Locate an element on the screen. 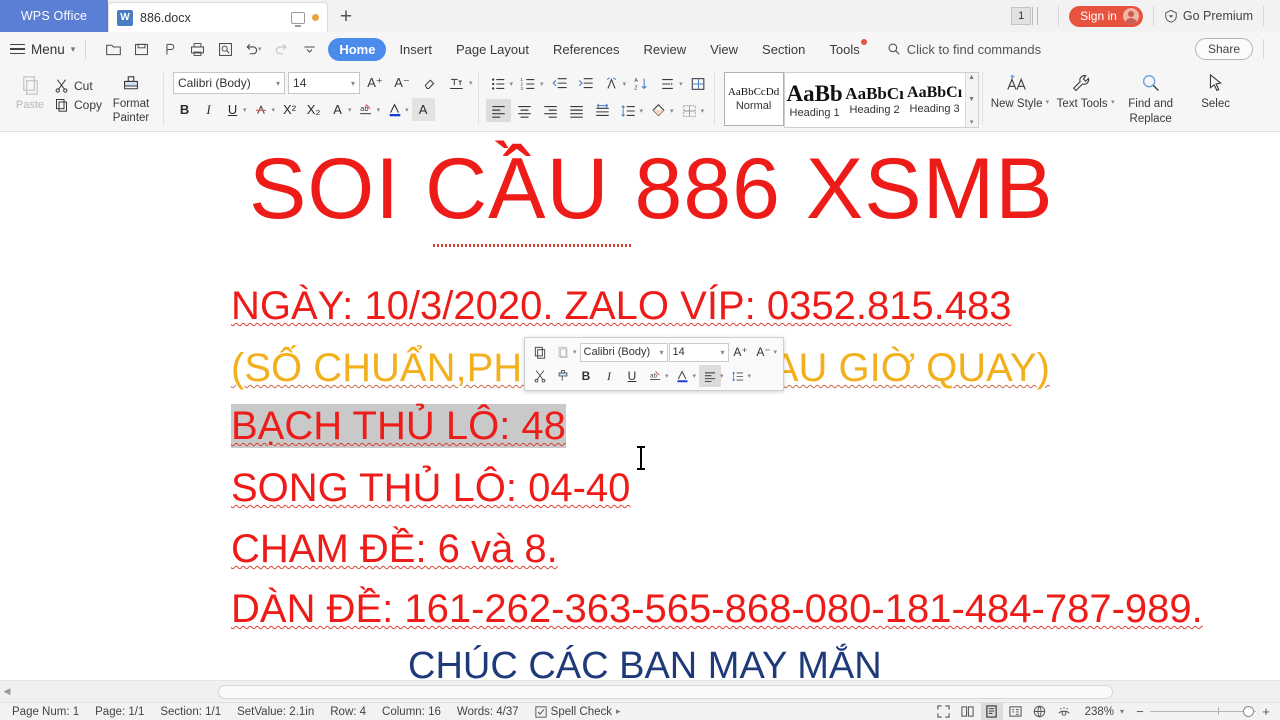  line-spacing-icon is located at coordinates (738, 376).